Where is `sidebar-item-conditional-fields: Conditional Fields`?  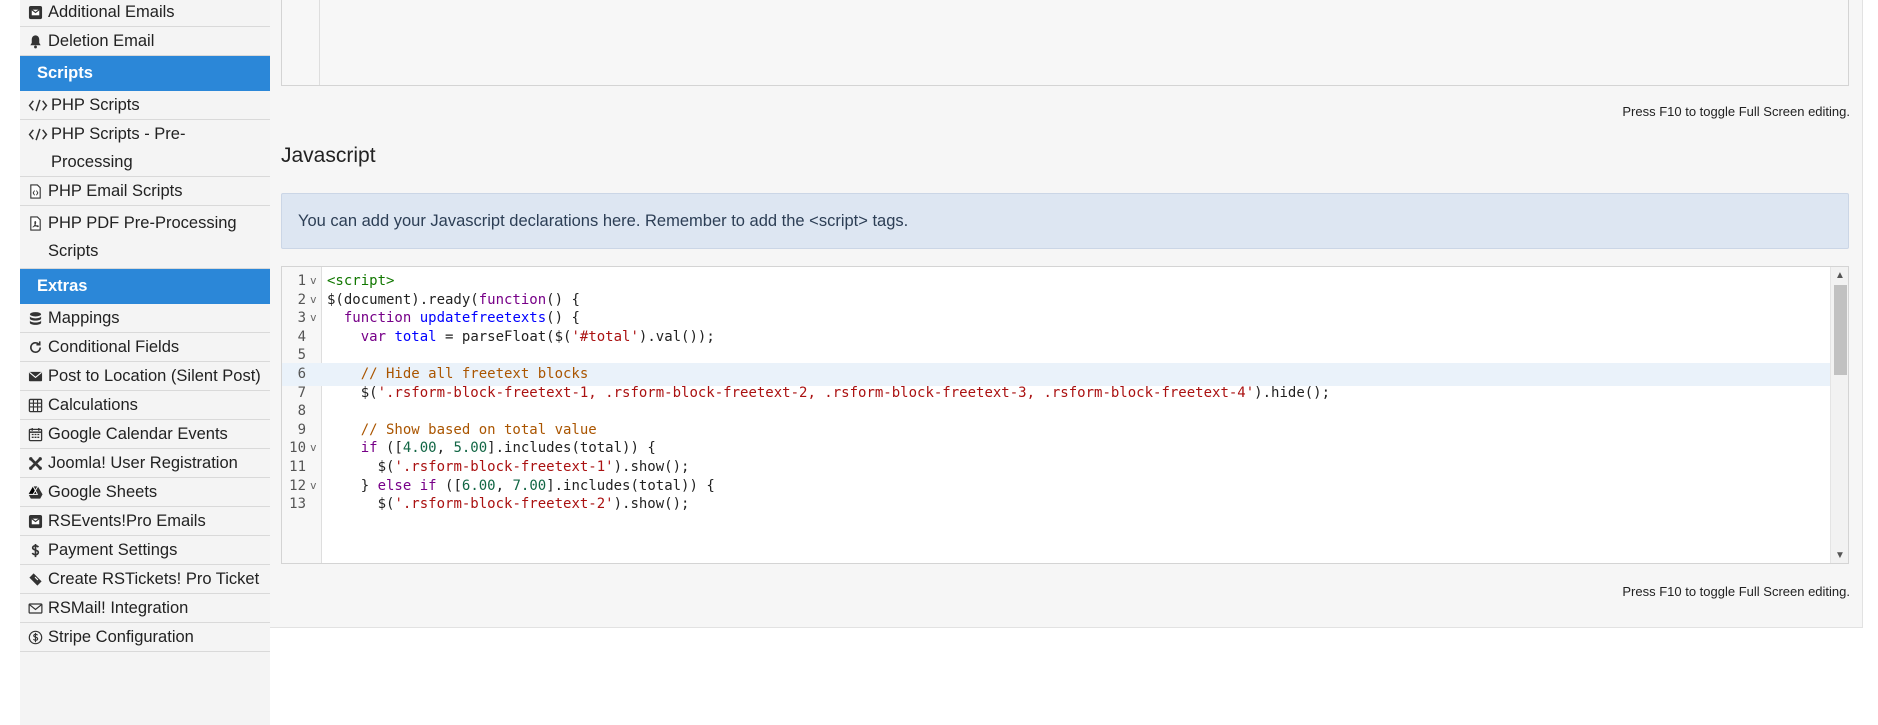
sidebar-item-conditional-fields: Conditional Fields is located at coordinates (145, 347).